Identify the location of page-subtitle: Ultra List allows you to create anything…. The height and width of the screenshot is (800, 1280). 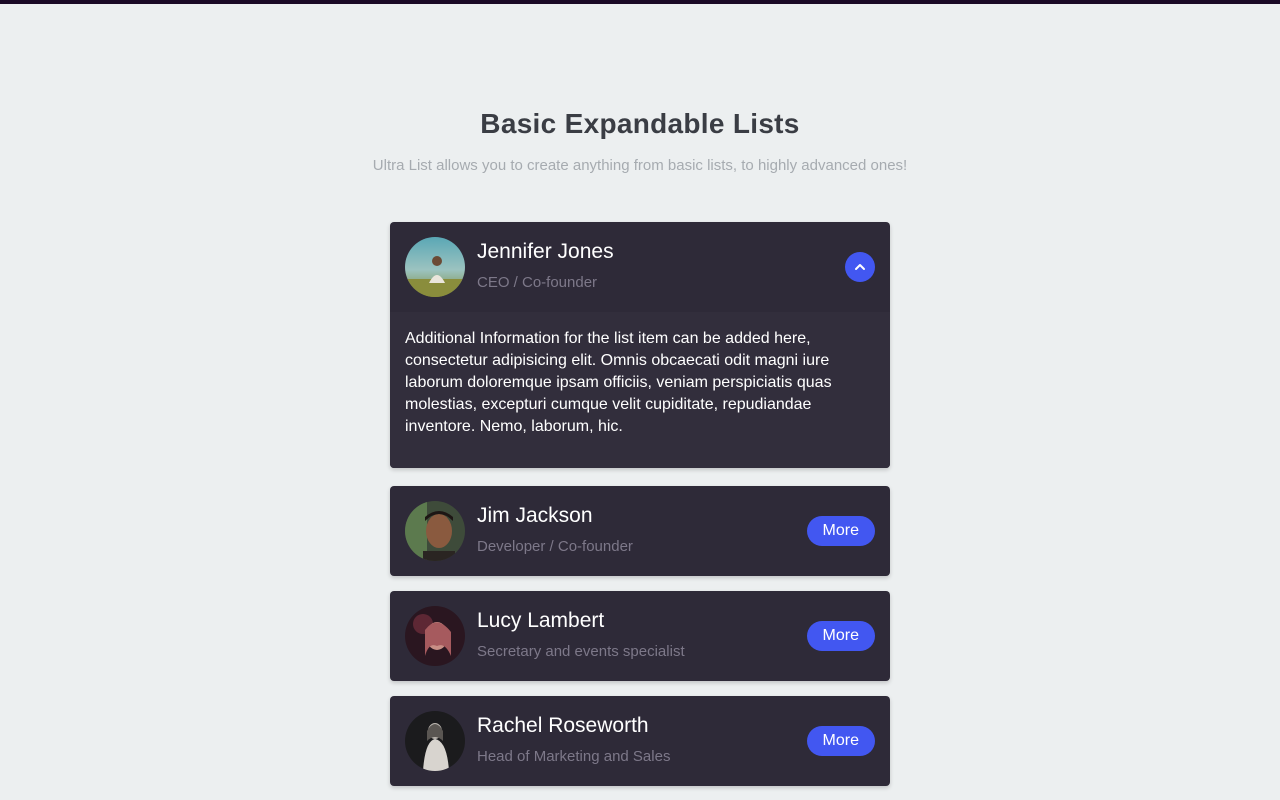
(640, 165).